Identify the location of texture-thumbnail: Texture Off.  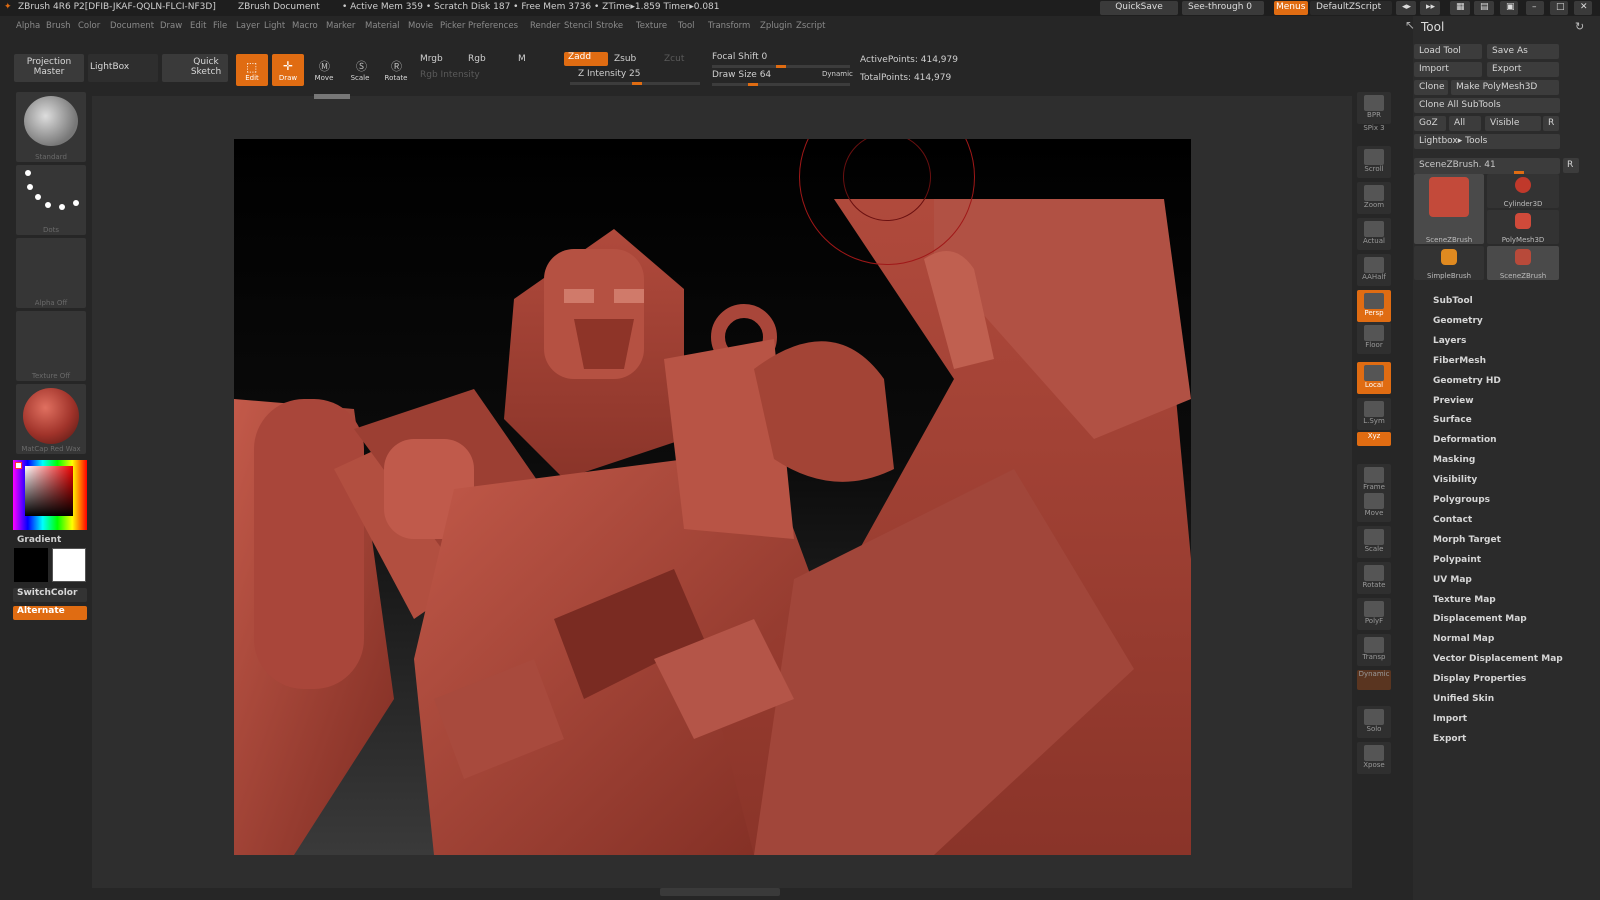
(51, 346).